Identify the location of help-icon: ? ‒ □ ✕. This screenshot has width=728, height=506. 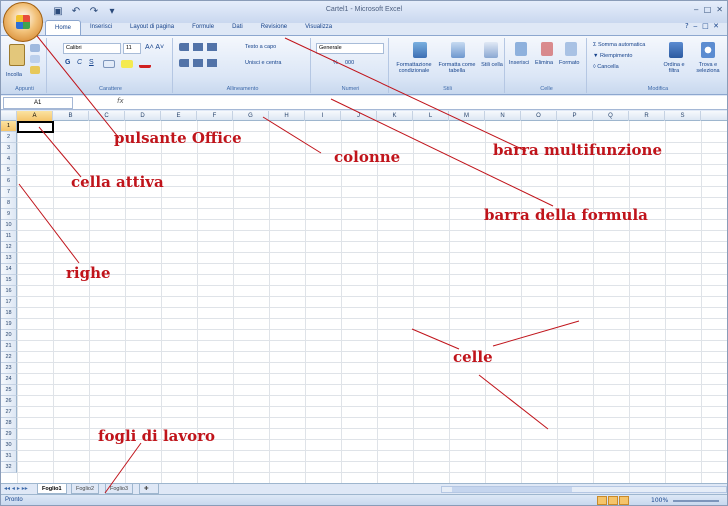
(702, 26).